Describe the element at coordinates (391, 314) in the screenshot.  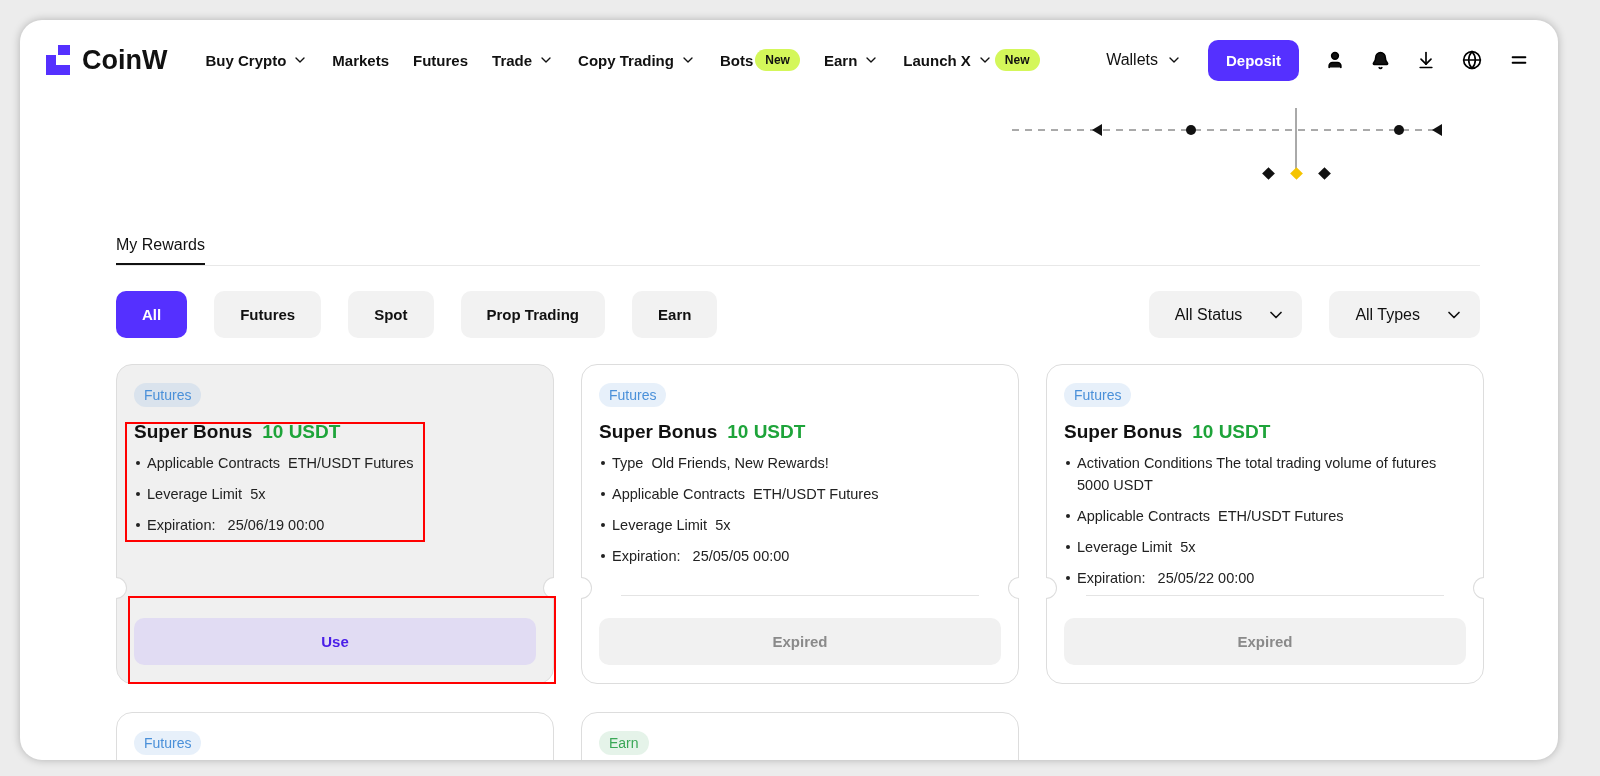
I see `filter-chip: Spot` at that location.